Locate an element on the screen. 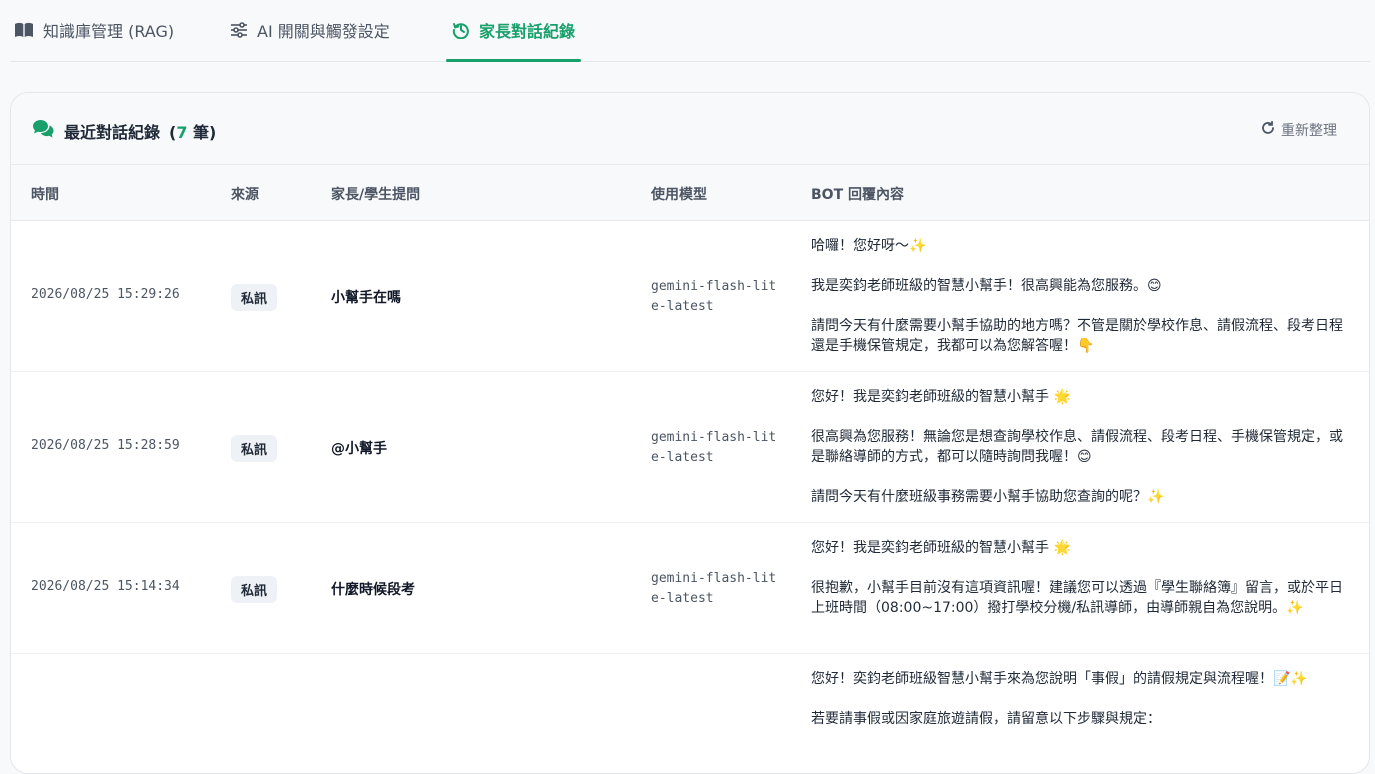  refresh-button: 重新整理 is located at coordinates (1299, 130).